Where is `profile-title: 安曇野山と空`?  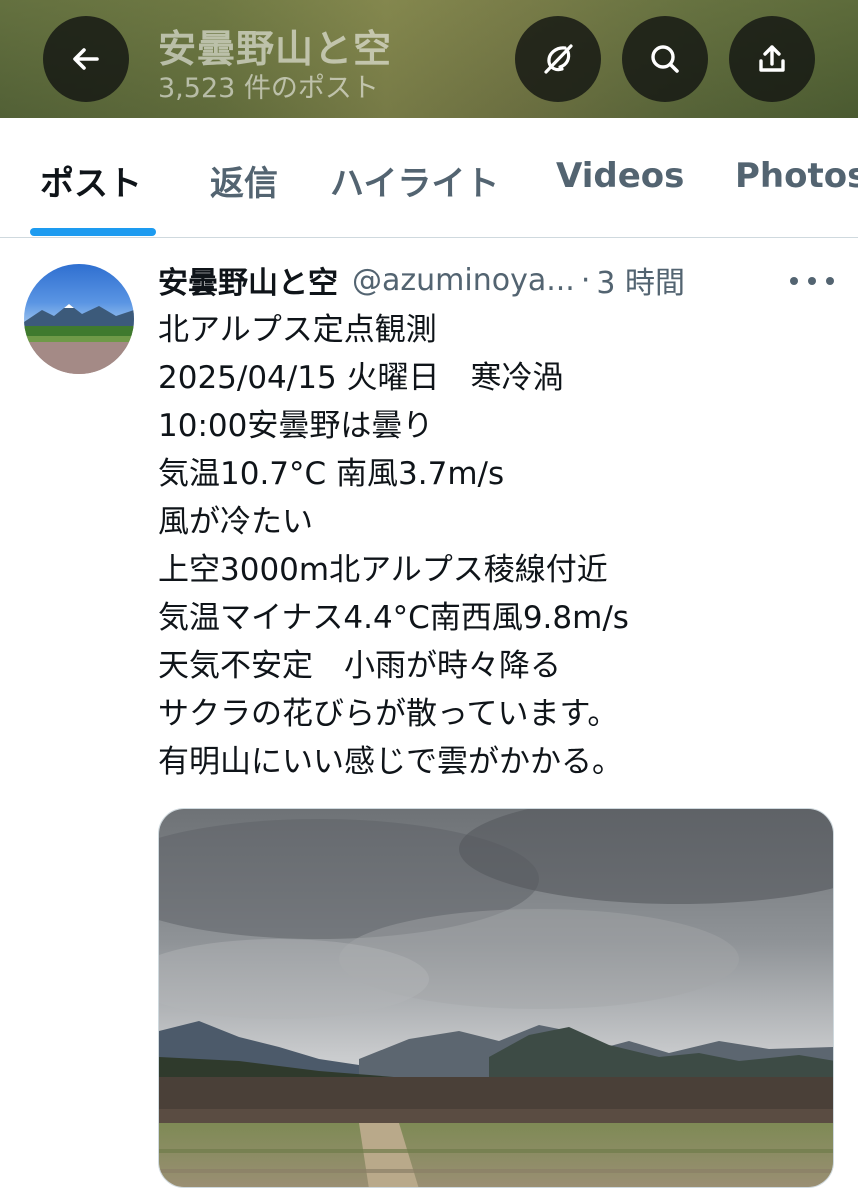 profile-title: 安曇野山と空 is located at coordinates (275, 49).